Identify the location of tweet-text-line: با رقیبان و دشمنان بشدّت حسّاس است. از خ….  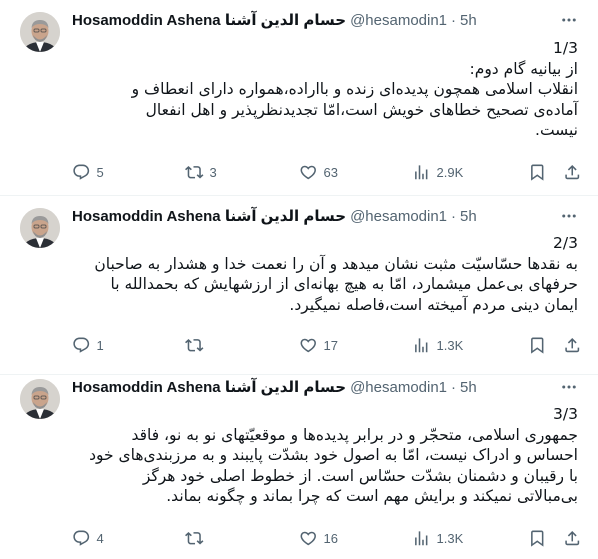
(360, 475).